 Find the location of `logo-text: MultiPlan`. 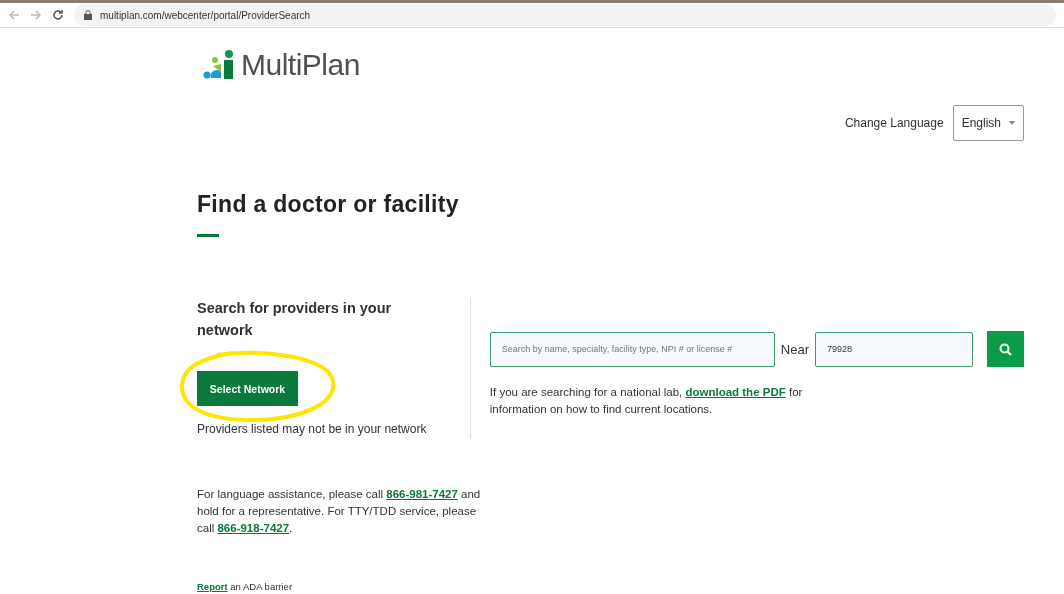

logo-text: MultiPlan is located at coordinates (300, 65).